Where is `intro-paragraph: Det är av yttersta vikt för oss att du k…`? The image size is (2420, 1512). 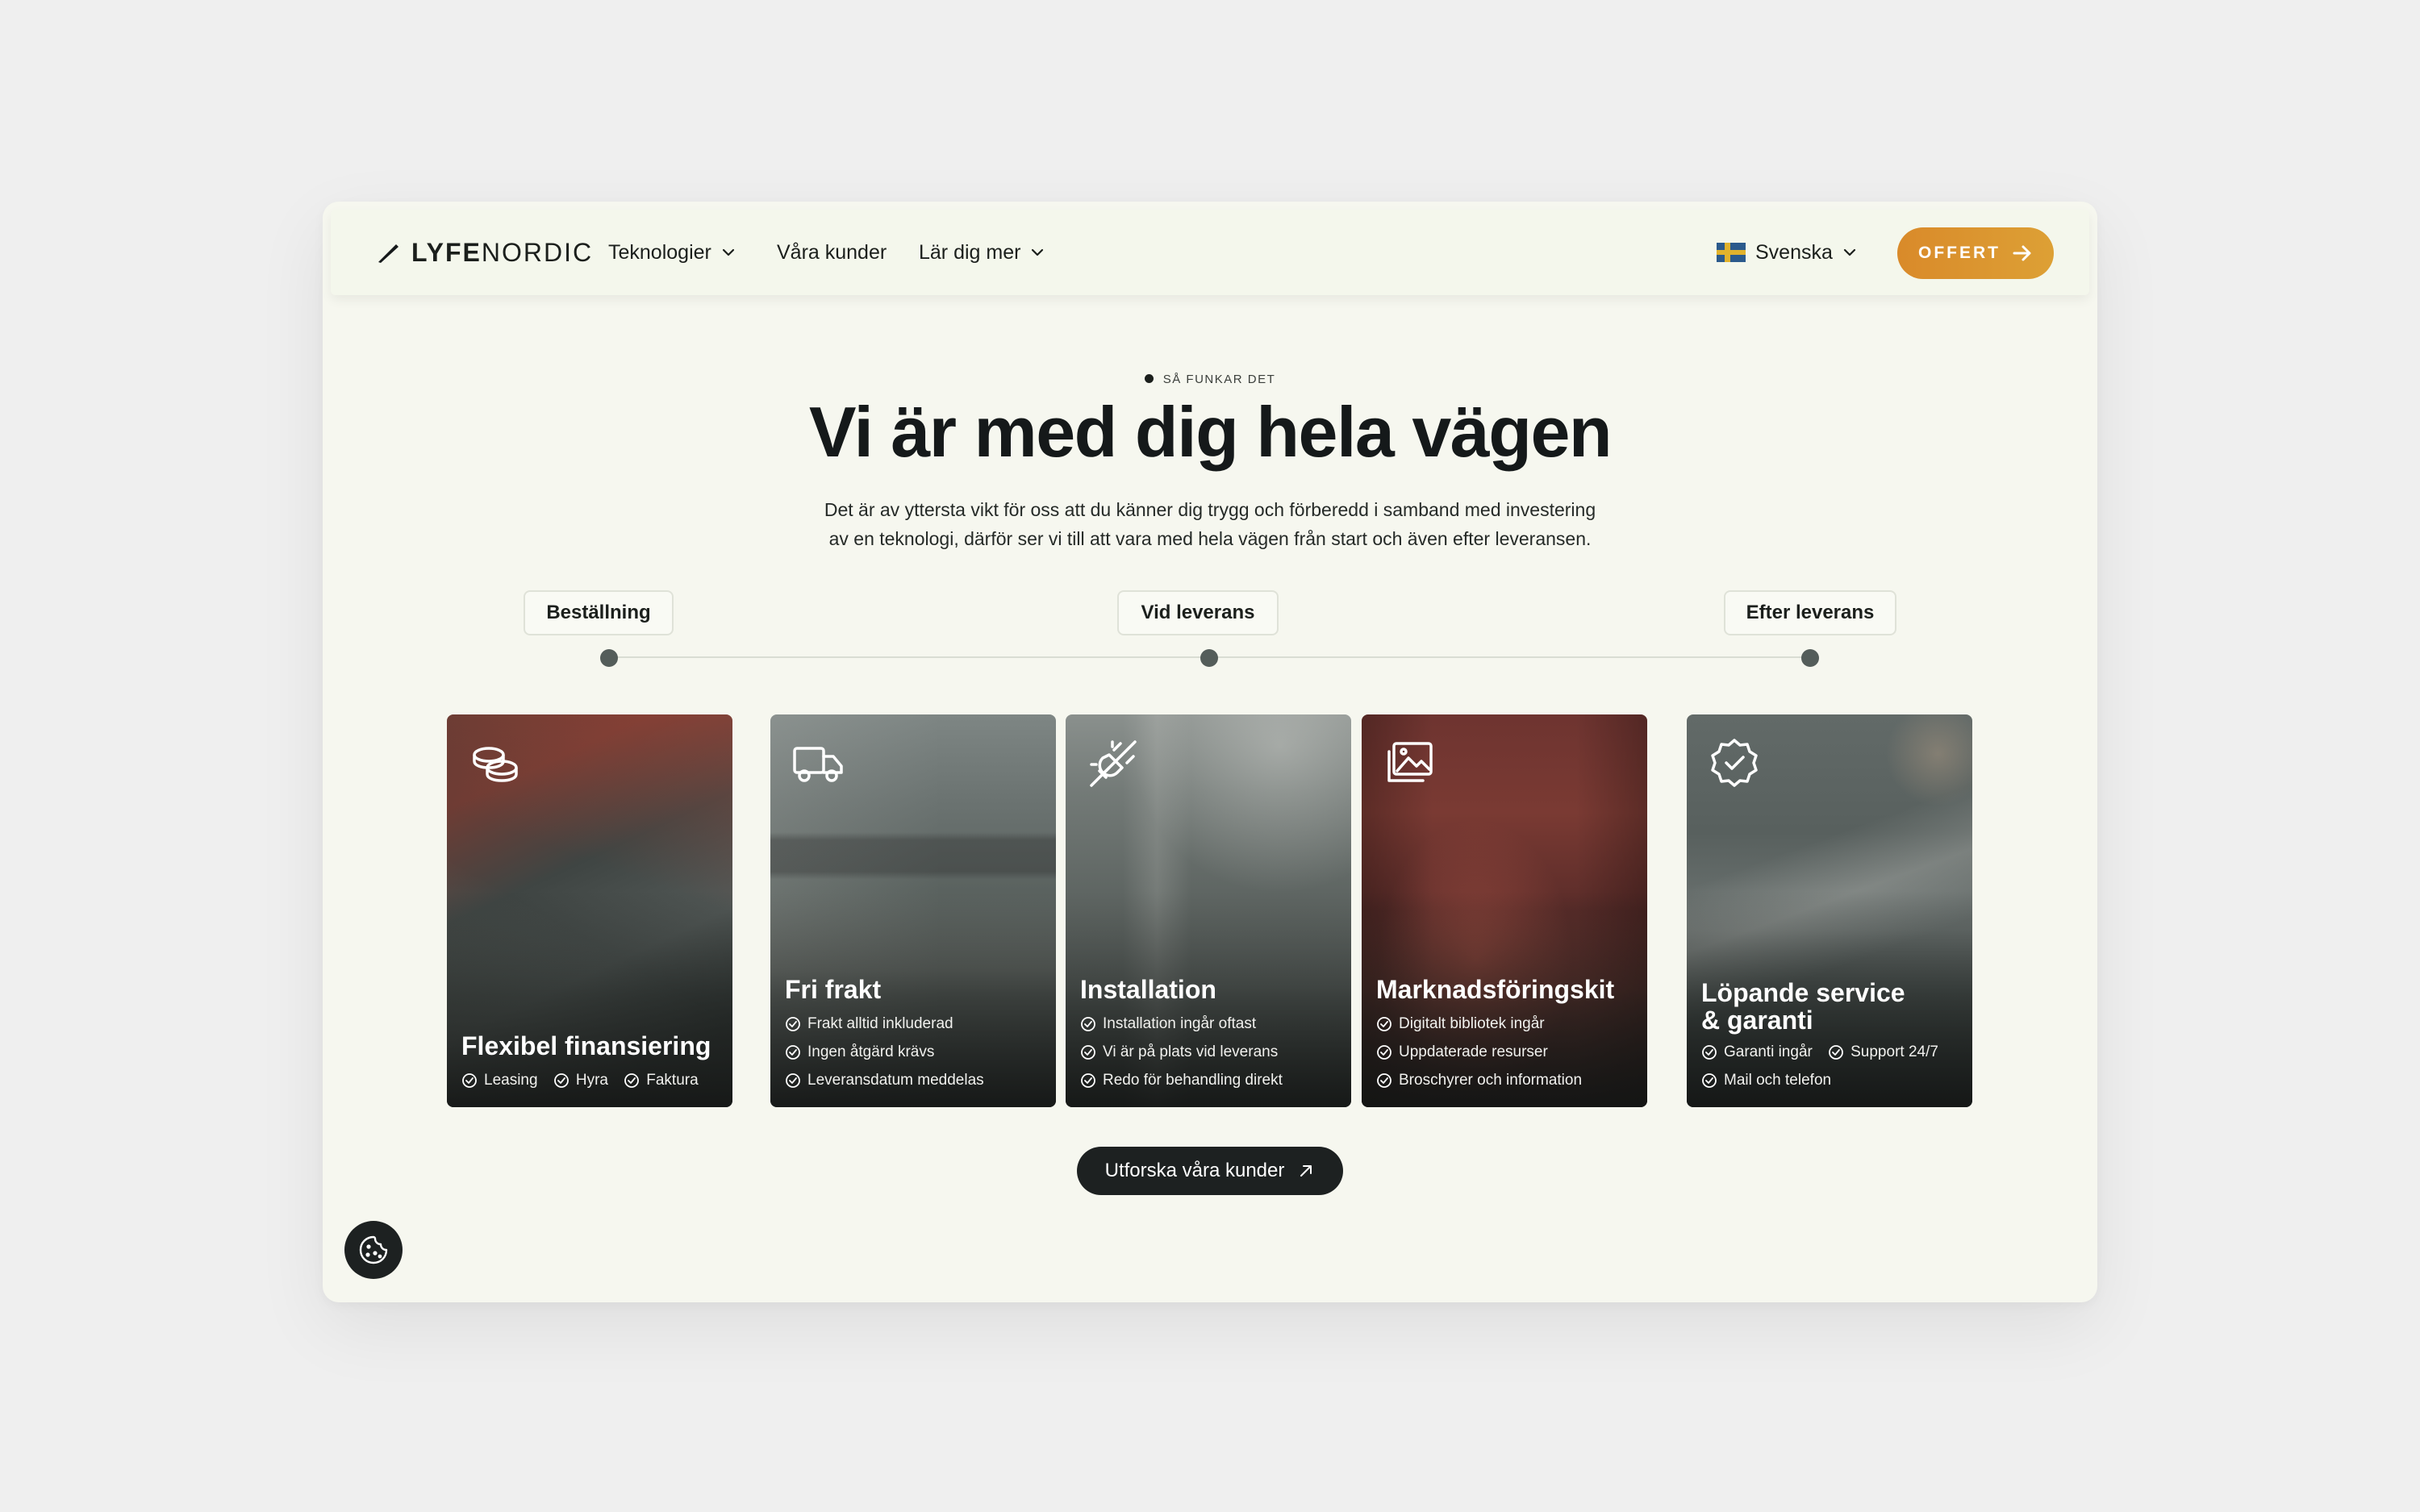 intro-paragraph: Det är av yttersta vikt för oss att du k… is located at coordinates (1210, 524).